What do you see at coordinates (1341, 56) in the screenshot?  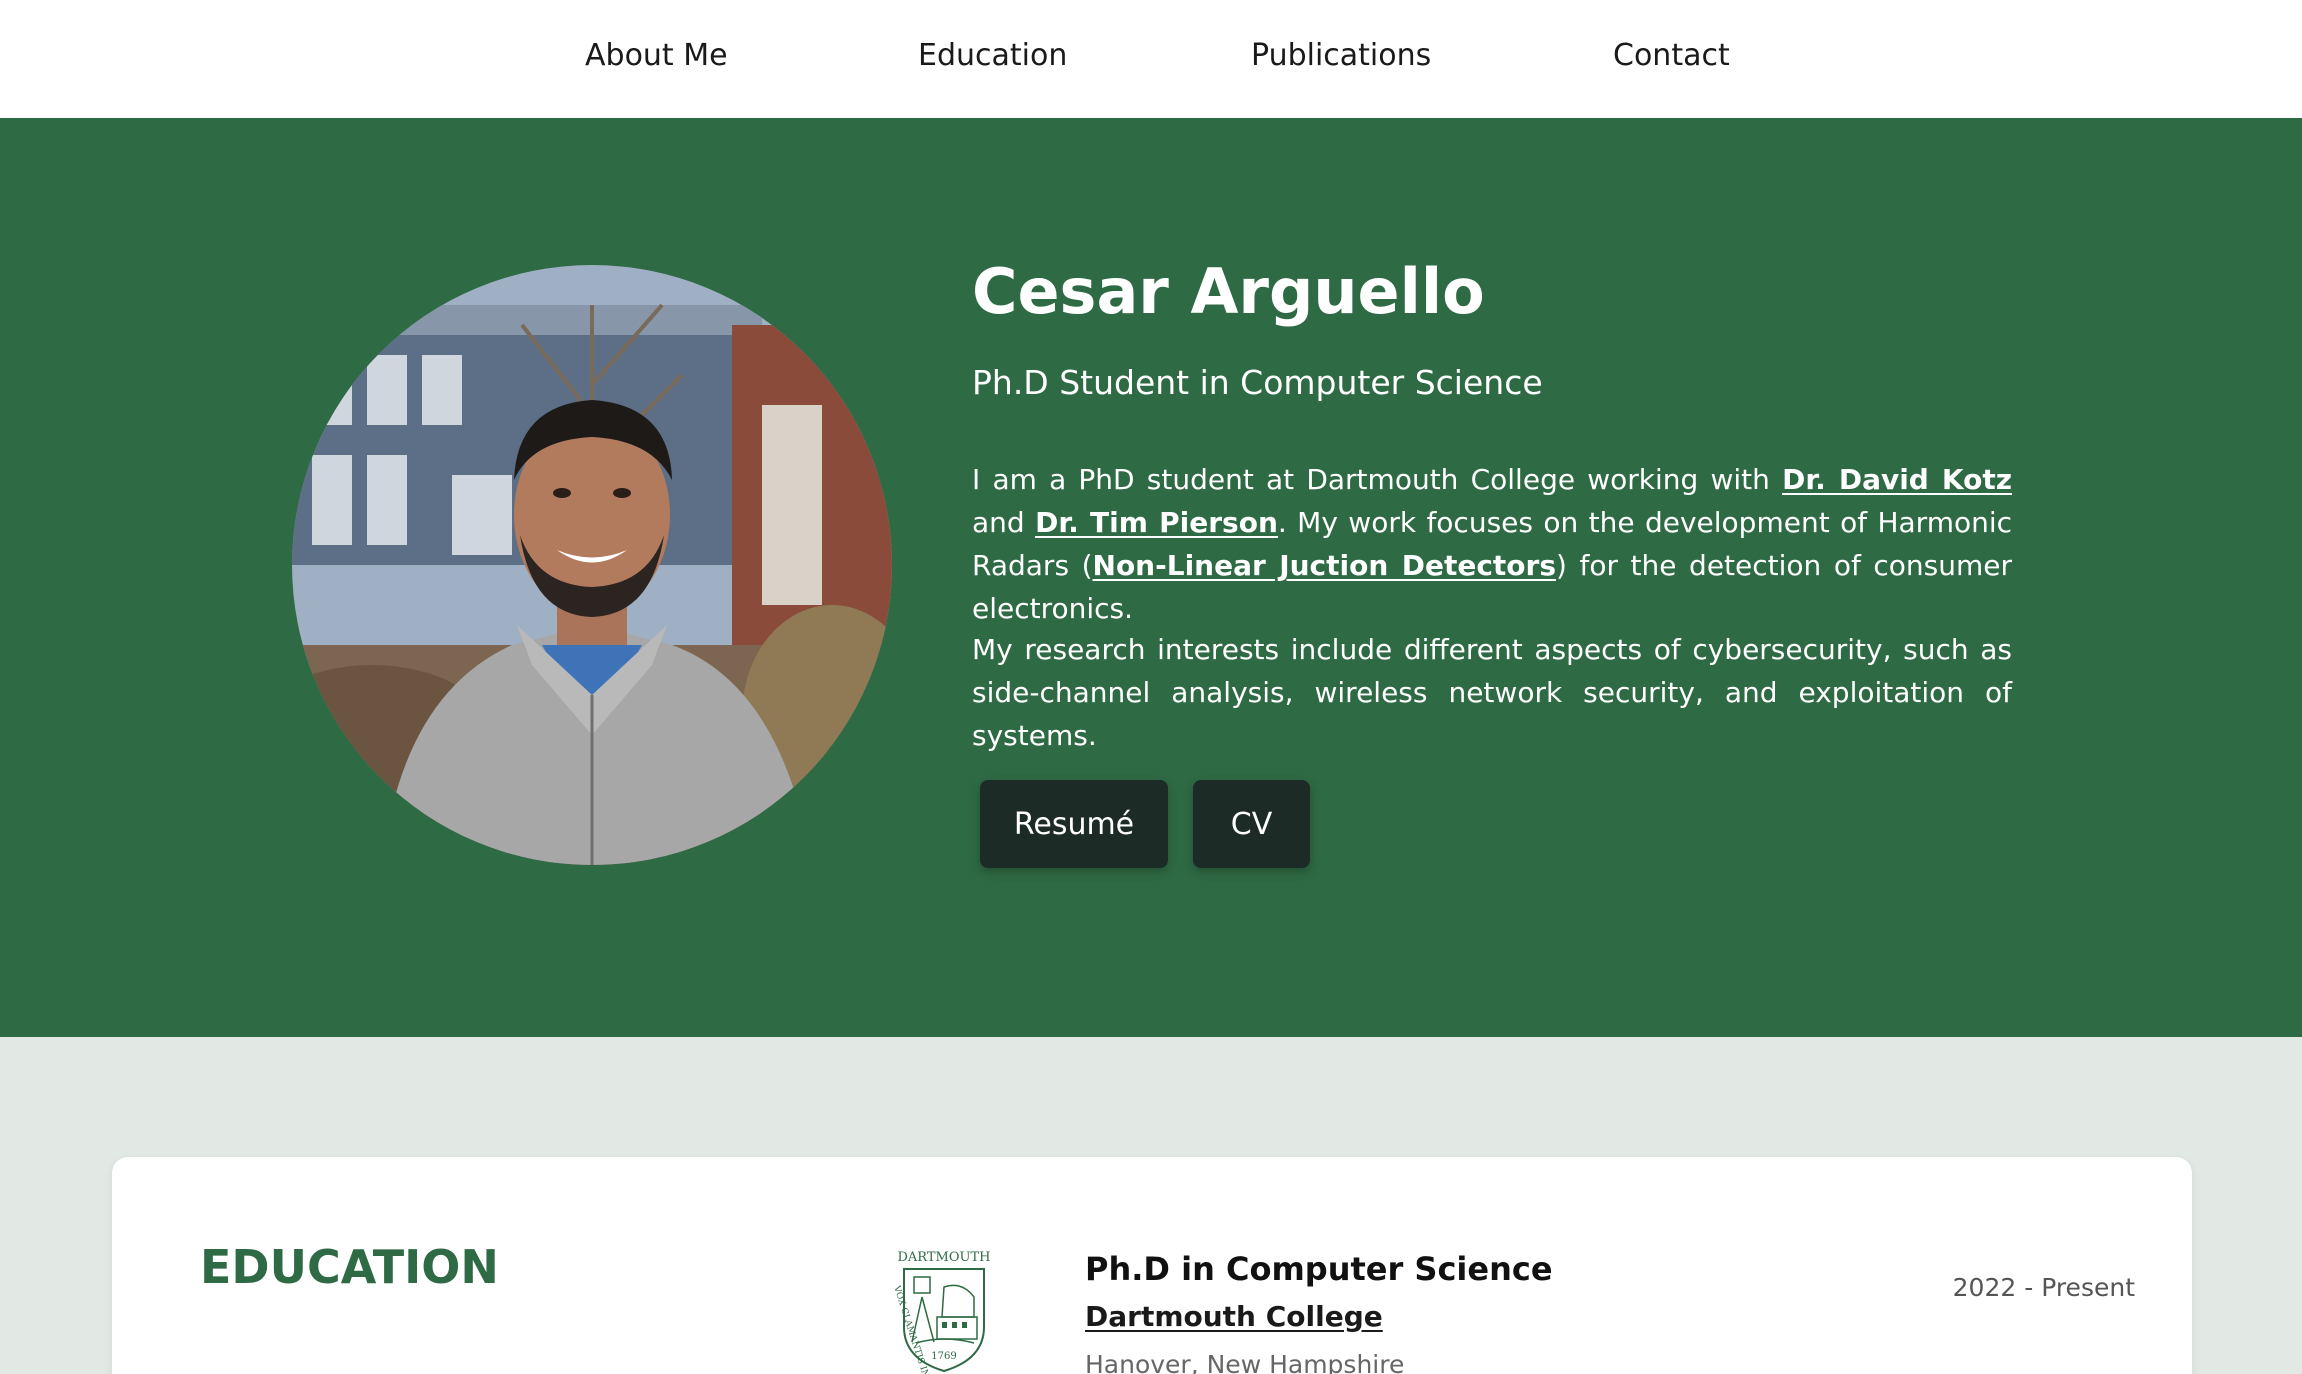 I see `nav-link-publications: Publications` at bounding box center [1341, 56].